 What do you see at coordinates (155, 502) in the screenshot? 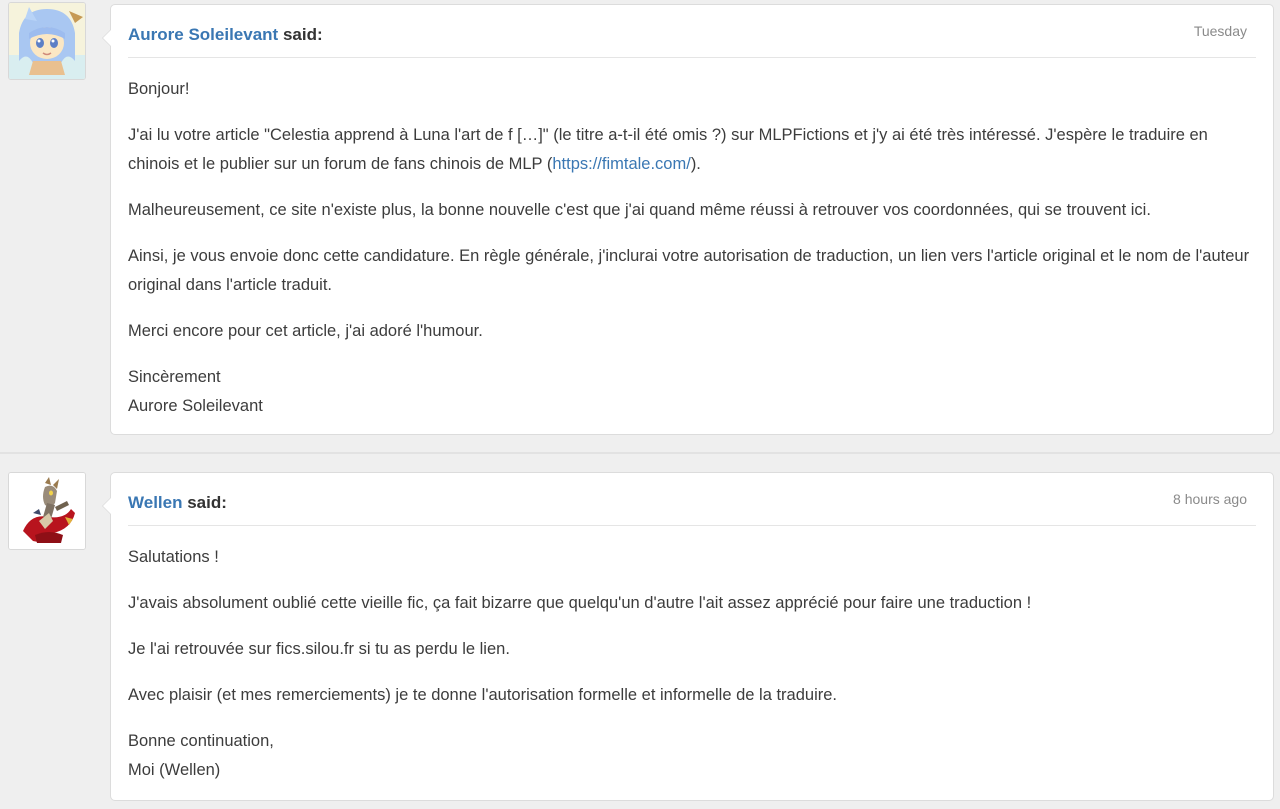
I see `author-name-link: Wellen` at bounding box center [155, 502].